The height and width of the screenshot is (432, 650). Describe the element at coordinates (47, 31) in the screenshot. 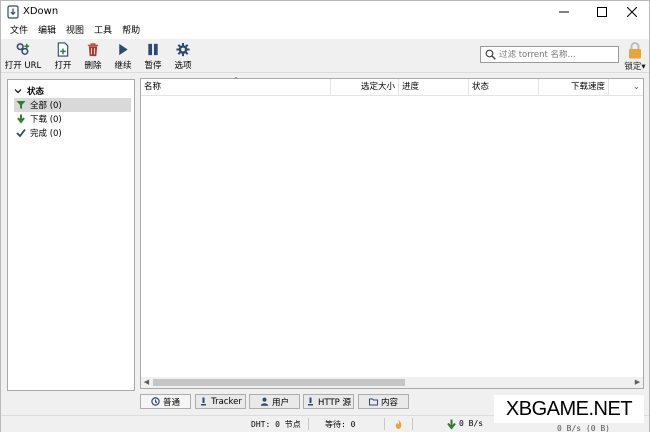

I see `menu-edit: 编辑` at that location.